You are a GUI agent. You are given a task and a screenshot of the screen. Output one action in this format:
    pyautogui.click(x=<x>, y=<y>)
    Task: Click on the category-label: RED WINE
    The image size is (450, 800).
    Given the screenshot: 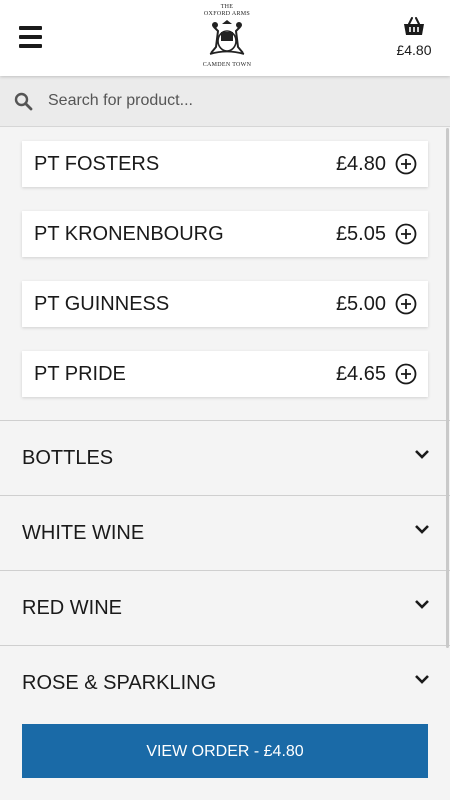 What is the action you would take?
    pyautogui.click(x=72, y=608)
    